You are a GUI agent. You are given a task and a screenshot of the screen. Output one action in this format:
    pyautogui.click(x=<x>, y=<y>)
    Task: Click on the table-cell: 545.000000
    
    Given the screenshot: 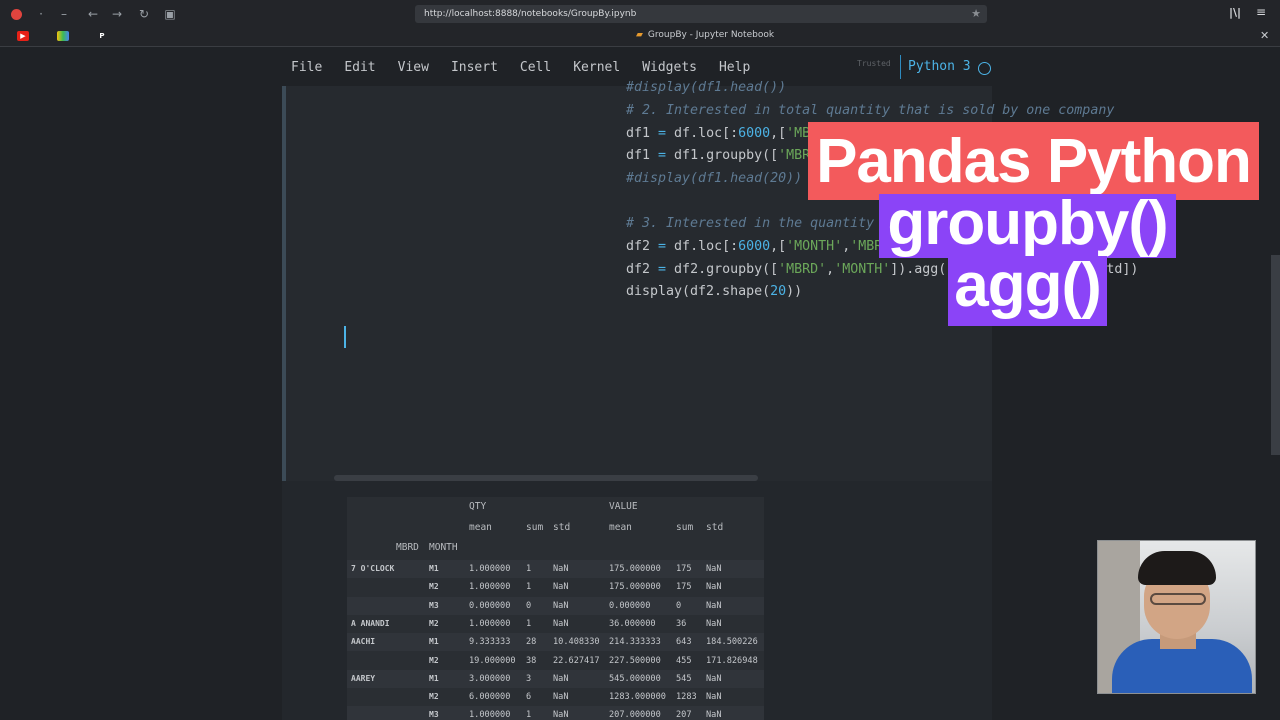 What is the action you would take?
    pyautogui.click(x=635, y=678)
    